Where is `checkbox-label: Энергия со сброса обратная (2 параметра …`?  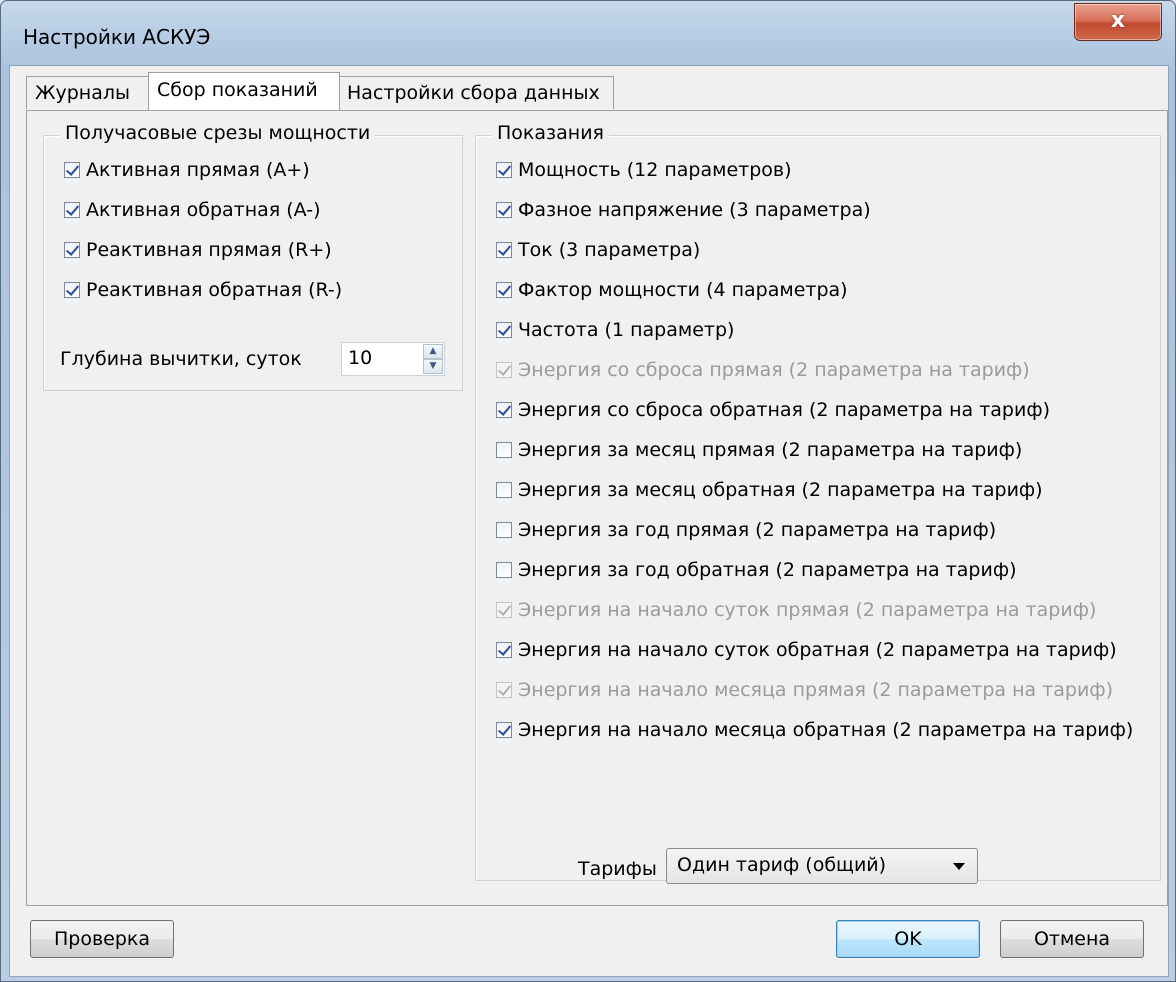 checkbox-label: Энергия со сброса обратная (2 параметра … is located at coordinates (784, 410).